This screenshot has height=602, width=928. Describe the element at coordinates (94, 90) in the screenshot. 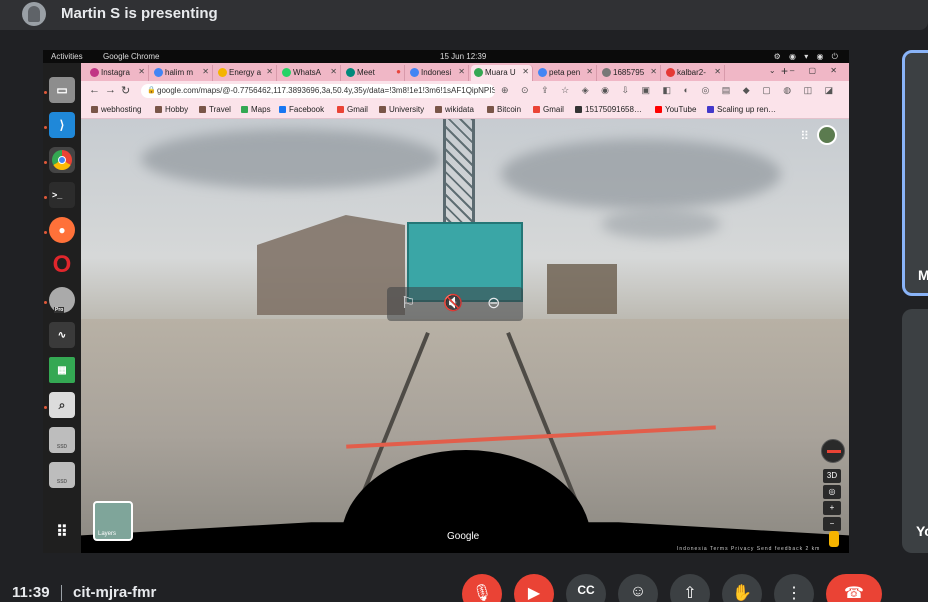

I see `back-icon: ←` at that location.